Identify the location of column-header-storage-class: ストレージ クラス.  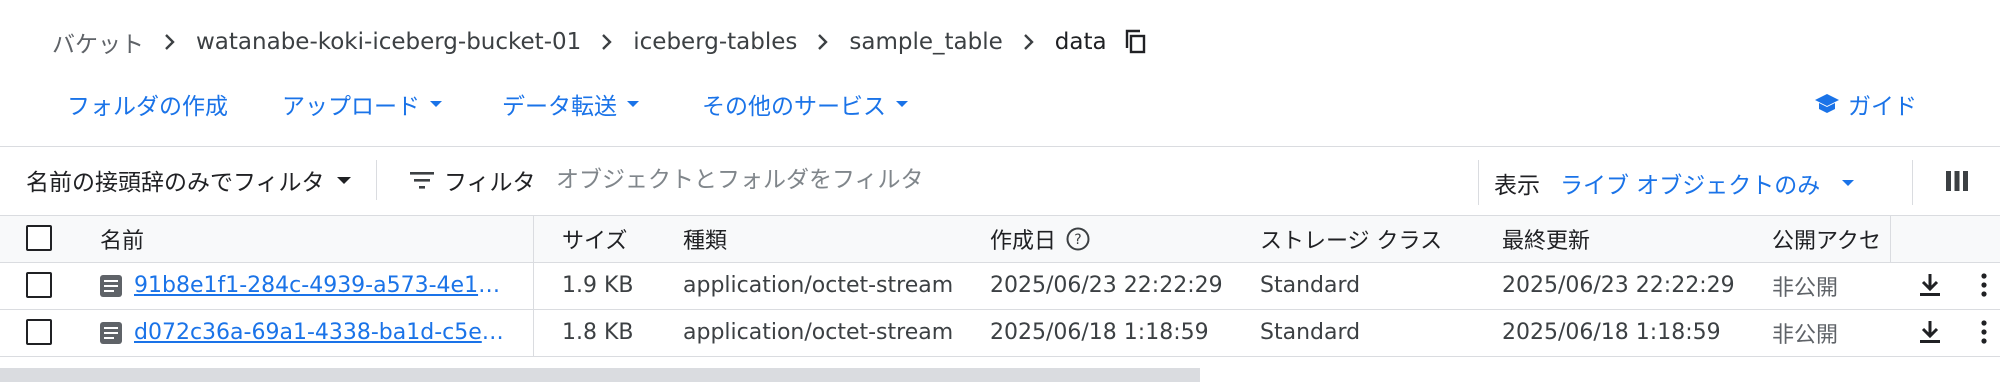
(1351, 238).